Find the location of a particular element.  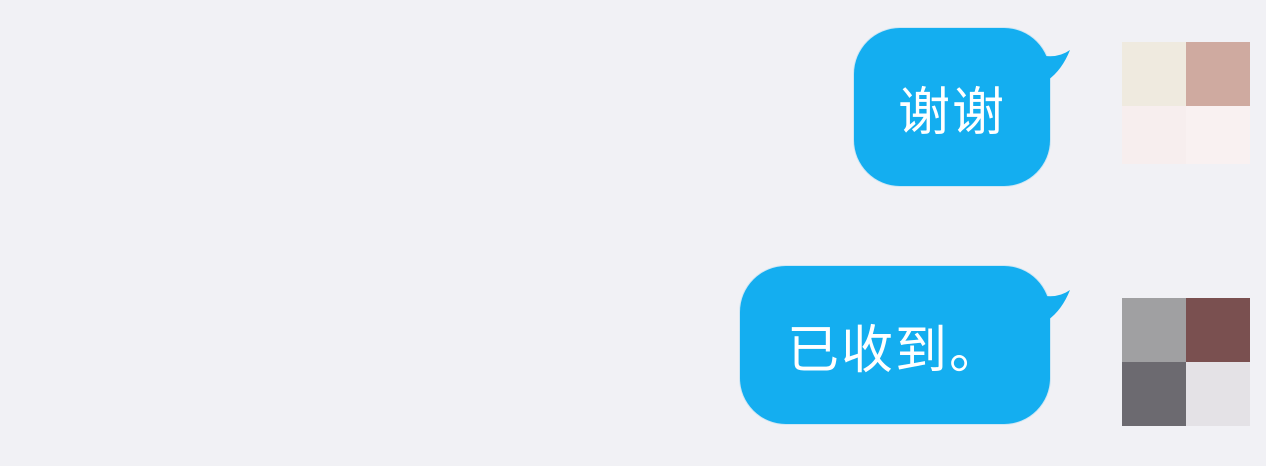

message-bubble: 已收到。 is located at coordinates (895, 345).